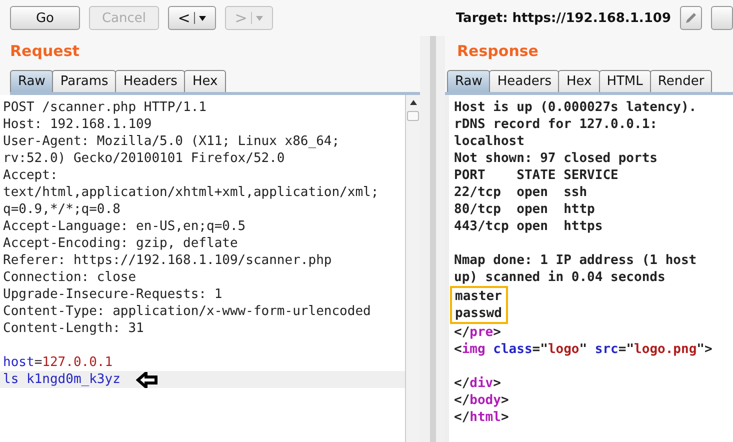 The image size is (733, 442). What do you see at coordinates (77, 124) in the screenshot?
I see `code-line: Host: 192.168.1.109` at bounding box center [77, 124].